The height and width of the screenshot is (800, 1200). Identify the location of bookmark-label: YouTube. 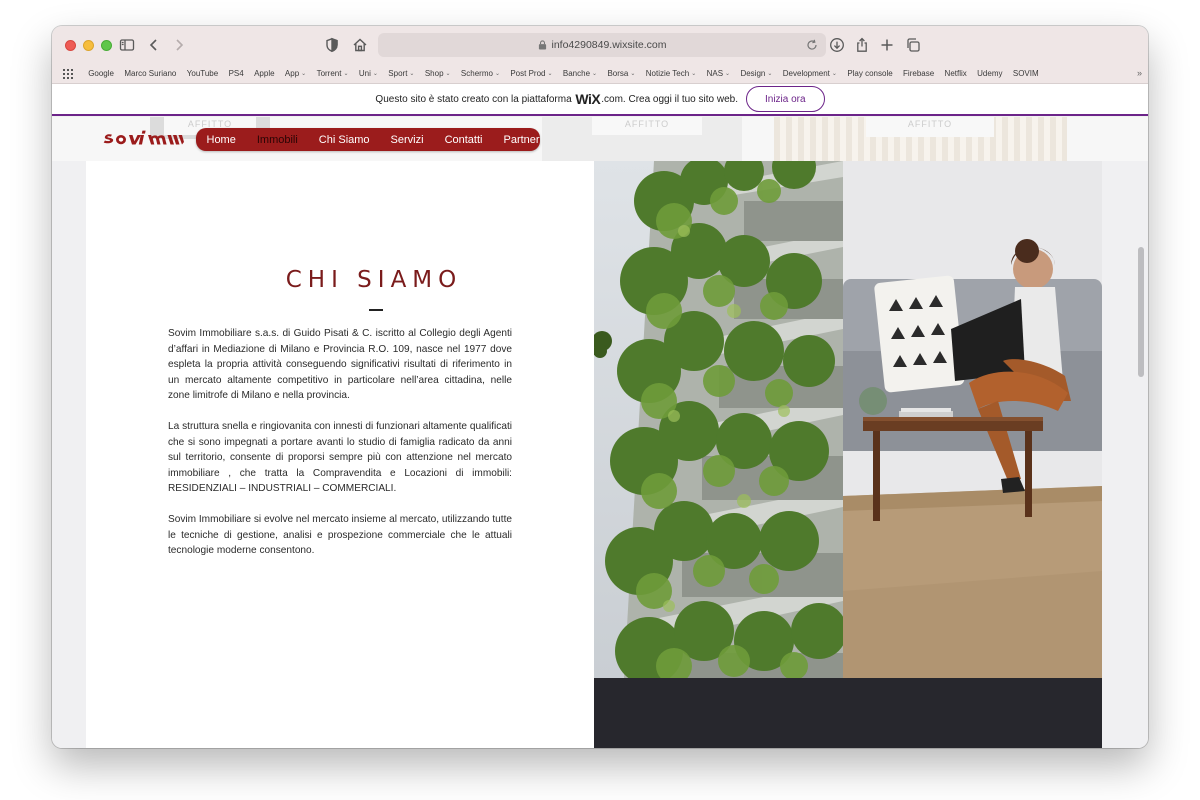
(202, 73).